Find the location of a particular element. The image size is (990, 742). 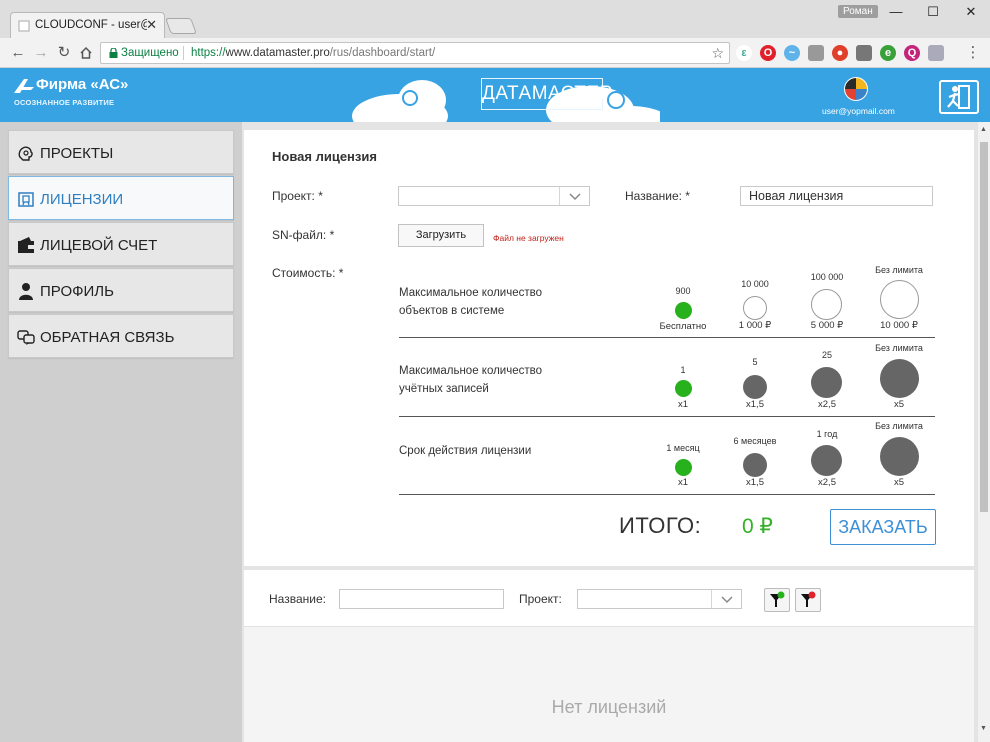

choice-duration-1-year is located at coordinates (826, 460).